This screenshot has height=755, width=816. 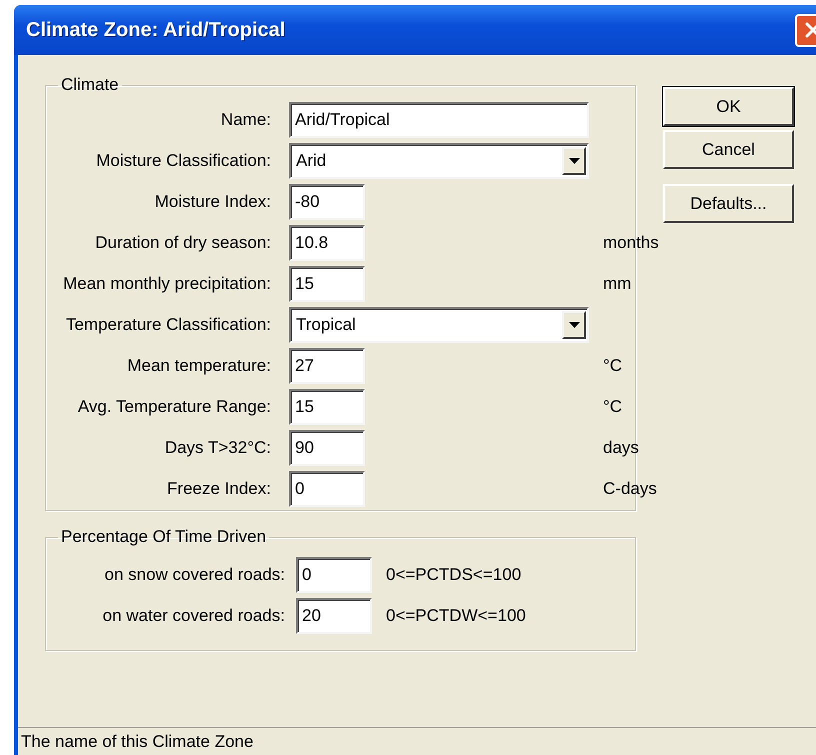 I want to click on field-label: Temperature Classification:, so click(x=168, y=325).